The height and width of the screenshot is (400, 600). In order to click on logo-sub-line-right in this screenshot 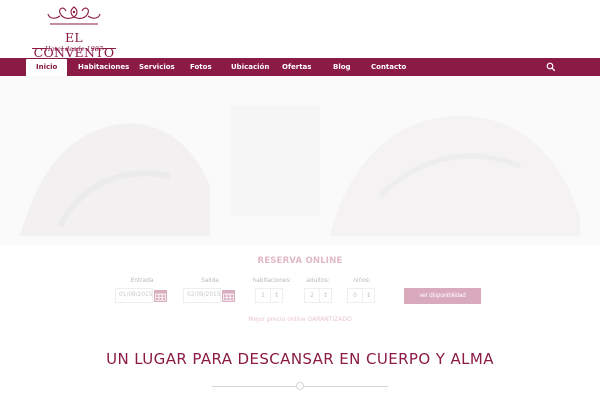, I will do `click(109, 48)`.